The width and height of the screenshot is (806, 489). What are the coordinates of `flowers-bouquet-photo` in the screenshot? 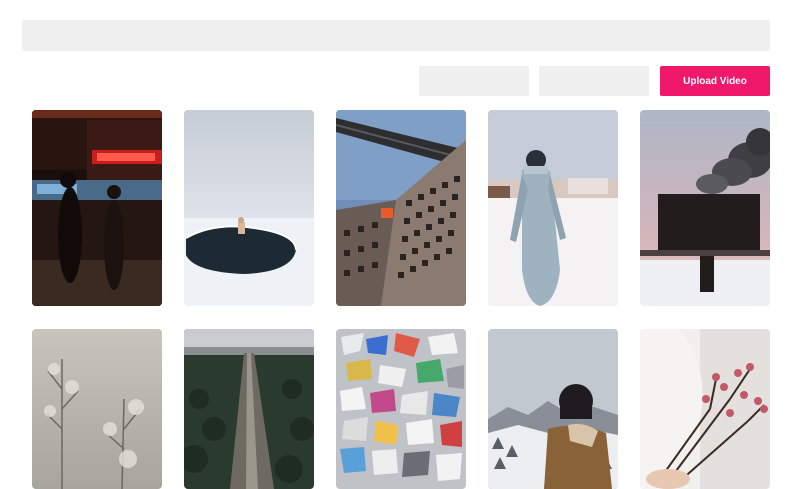 It's located at (705, 409).